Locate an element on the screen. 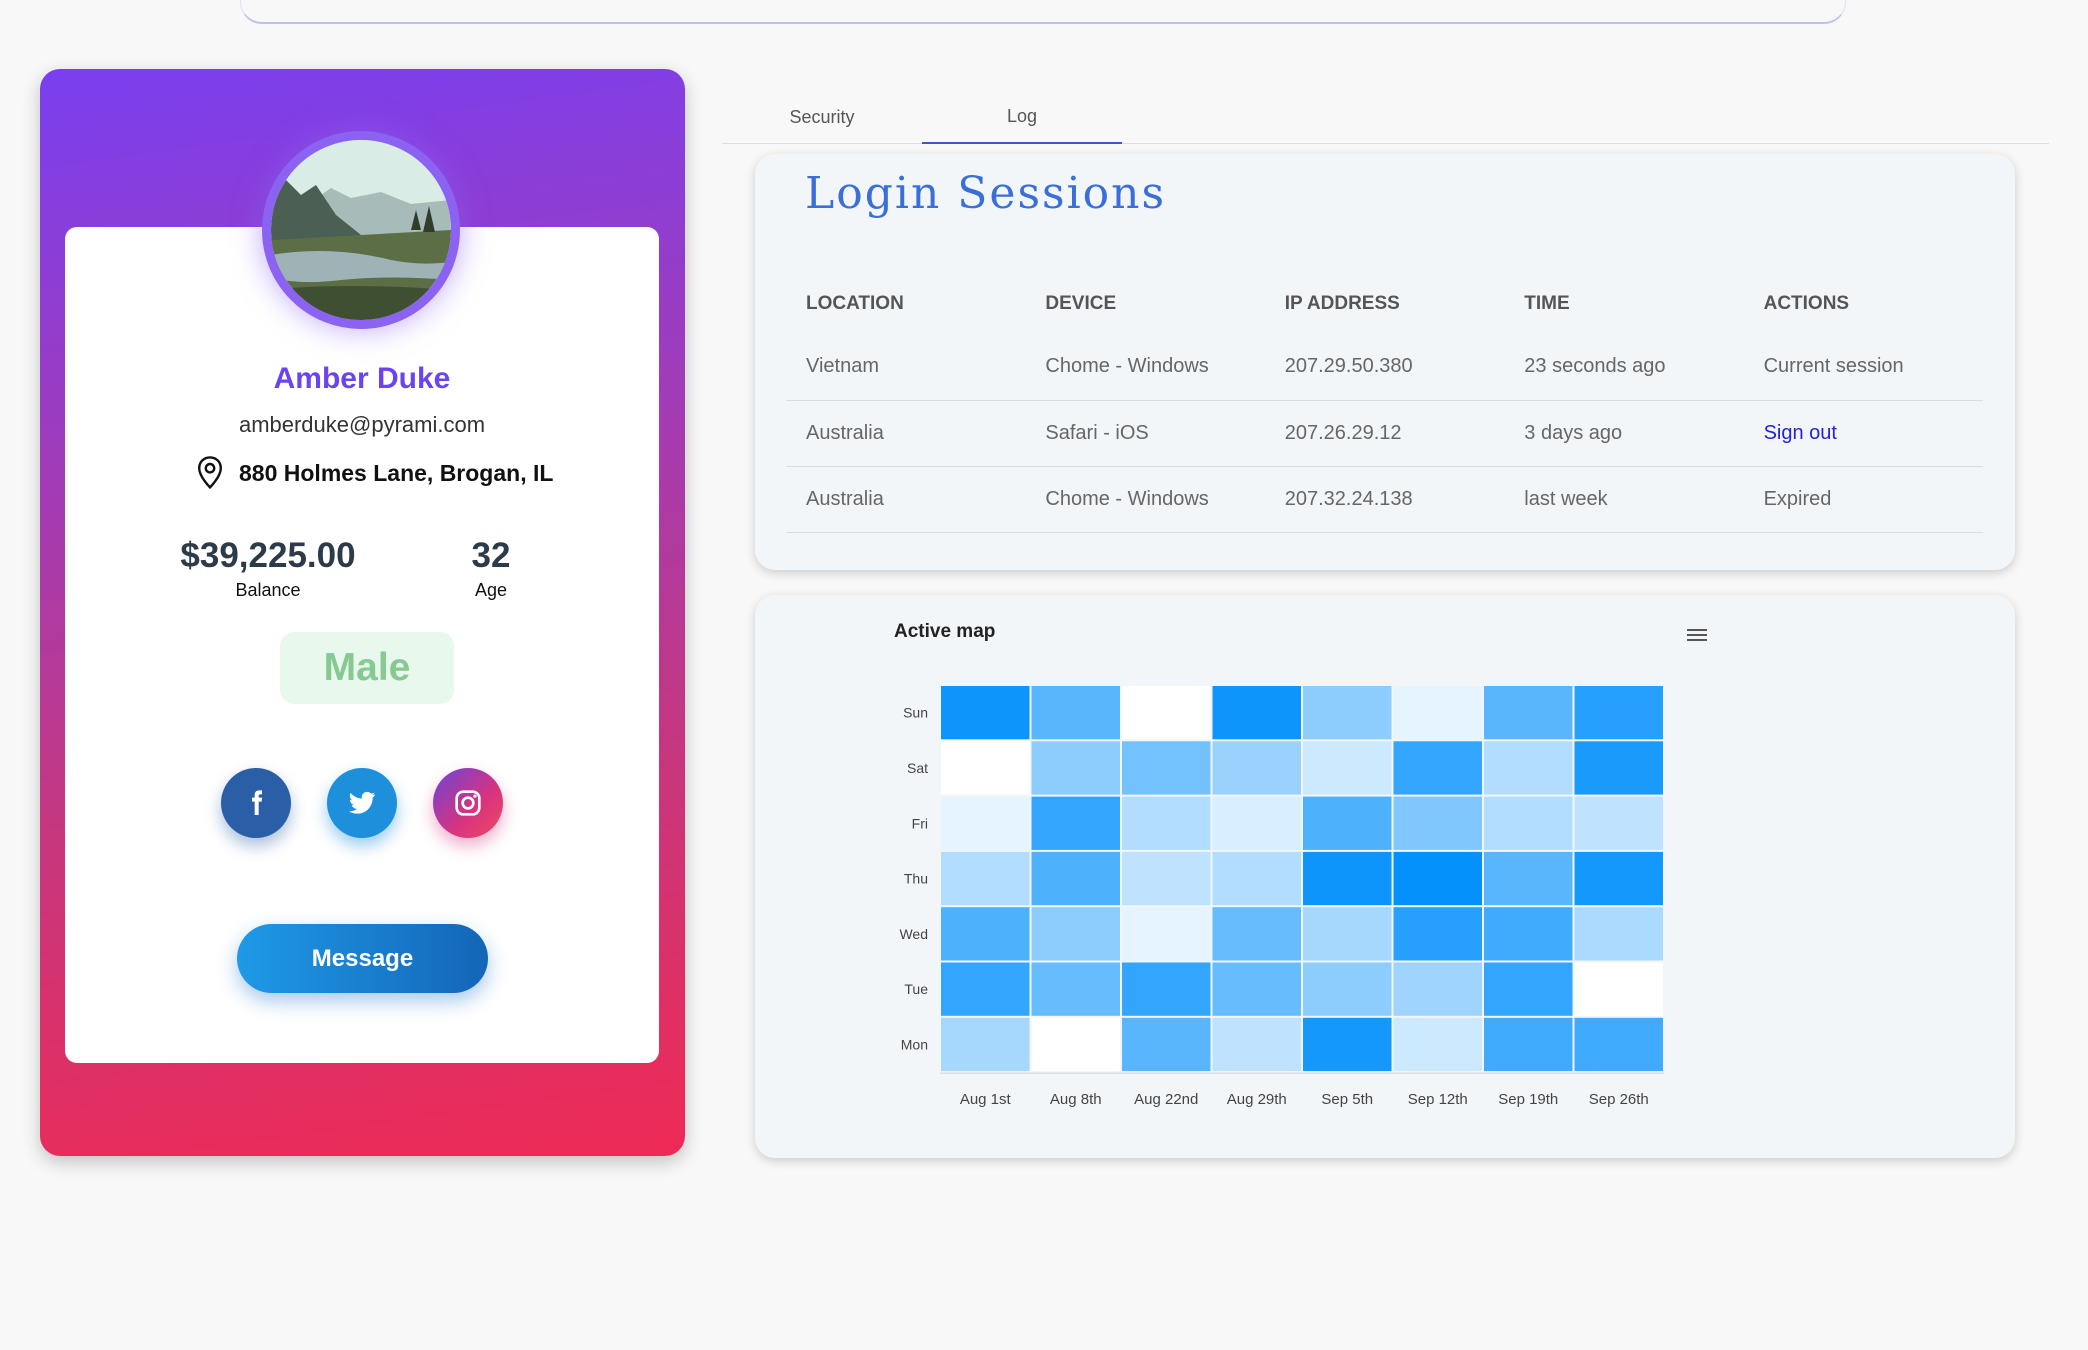 The image size is (2088, 1350). cell-ip: 207.26.29.12 is located at coordinates (1384, 433).